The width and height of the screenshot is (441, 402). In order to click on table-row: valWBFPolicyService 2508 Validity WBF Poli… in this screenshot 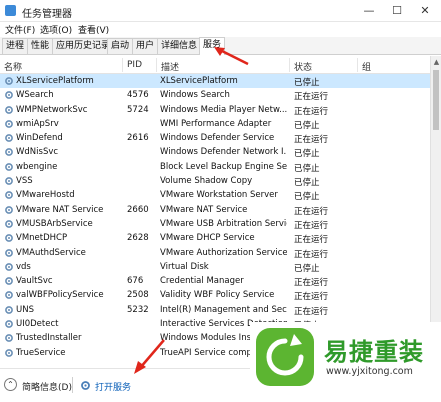, I will do `click(215, 295)`.